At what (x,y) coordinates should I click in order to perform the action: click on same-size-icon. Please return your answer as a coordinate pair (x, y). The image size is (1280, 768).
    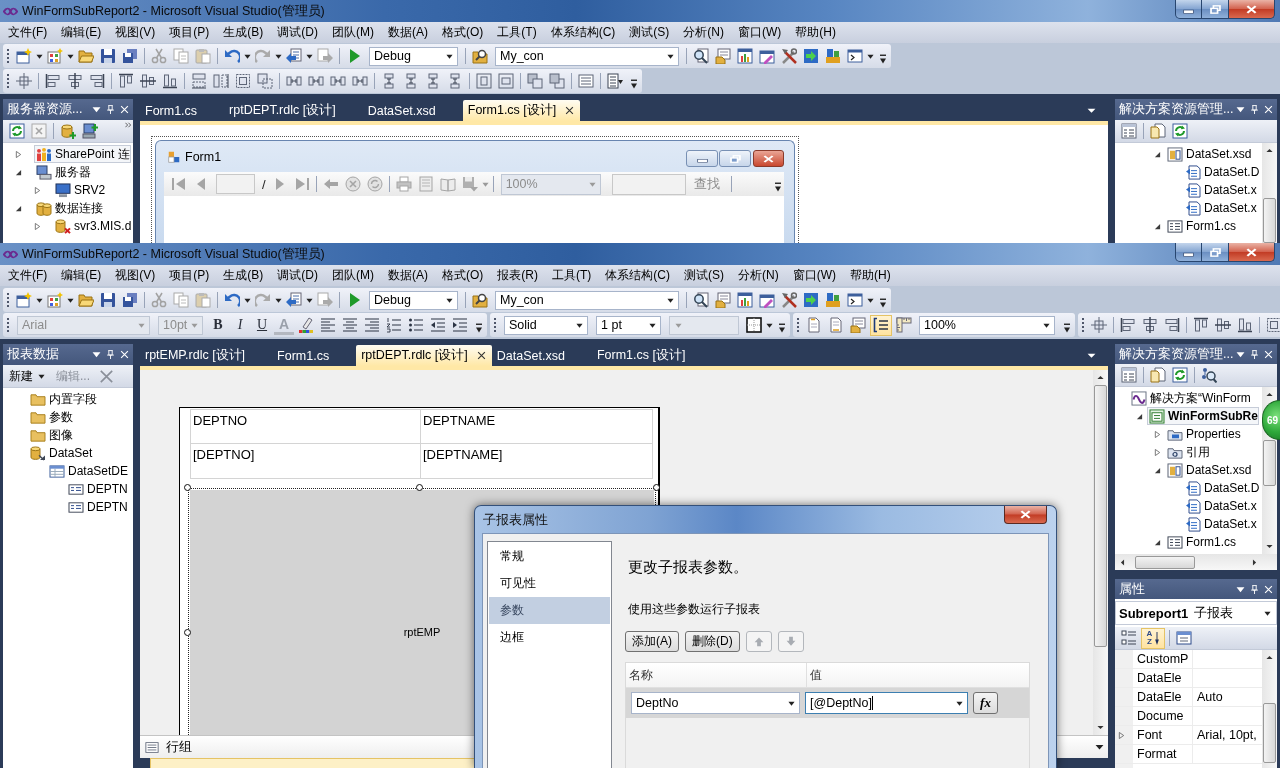
    Looking at the image, I should click on (265, 81).